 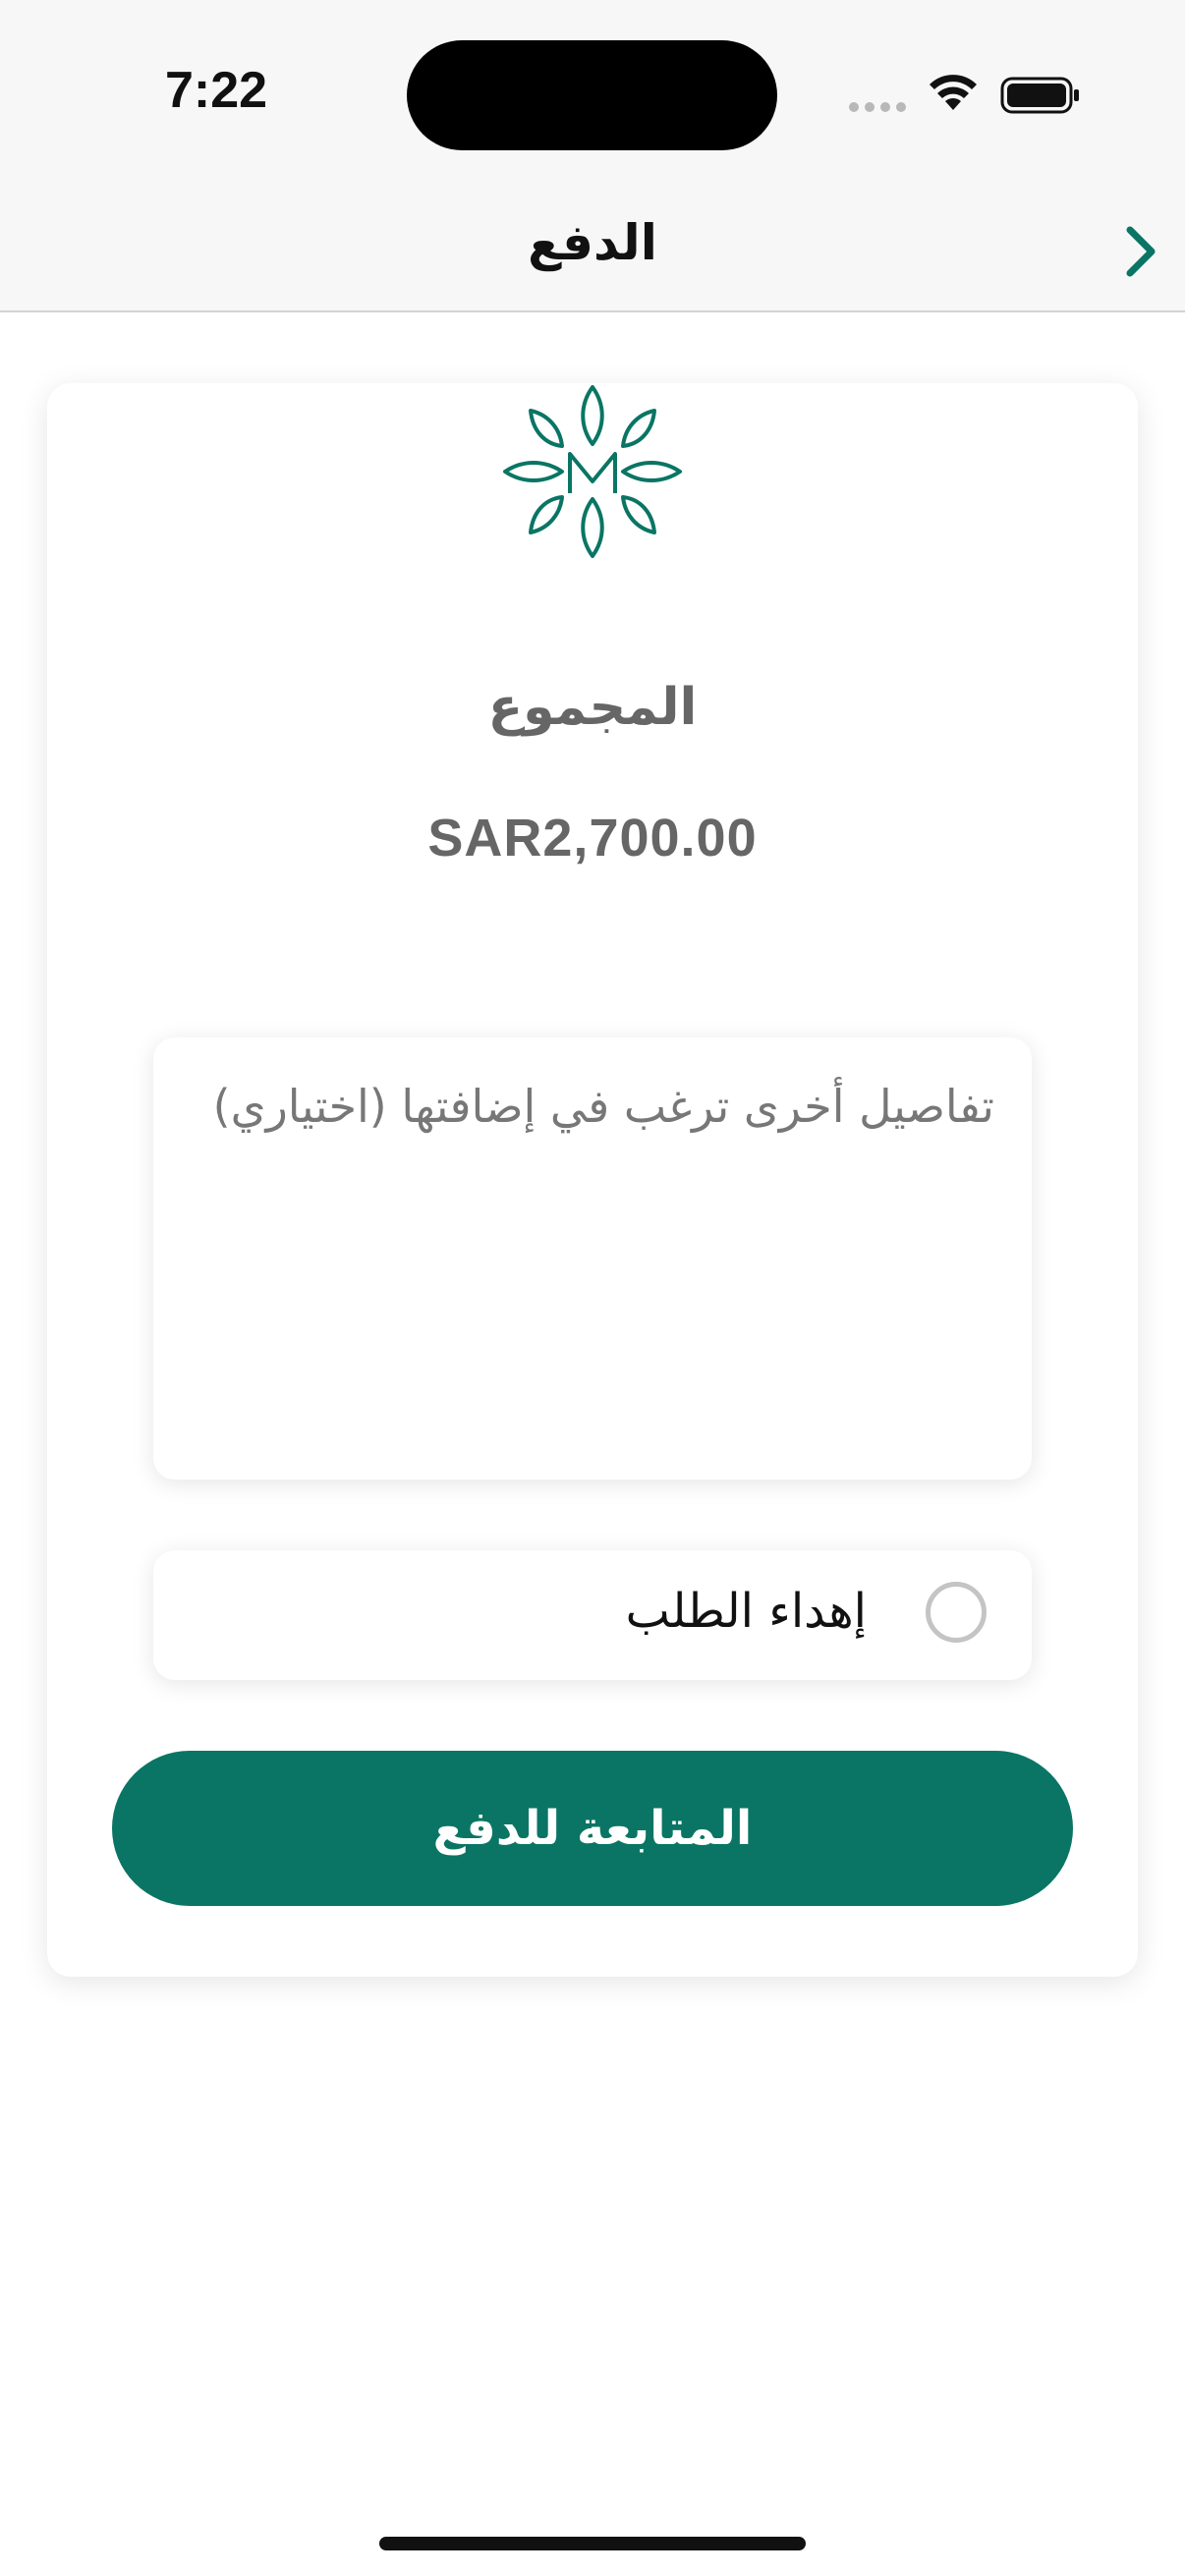 What do you see at coordinates (954, 92) in the screenshot?
I see `wifi-icon` at bounding box center [954, 92].